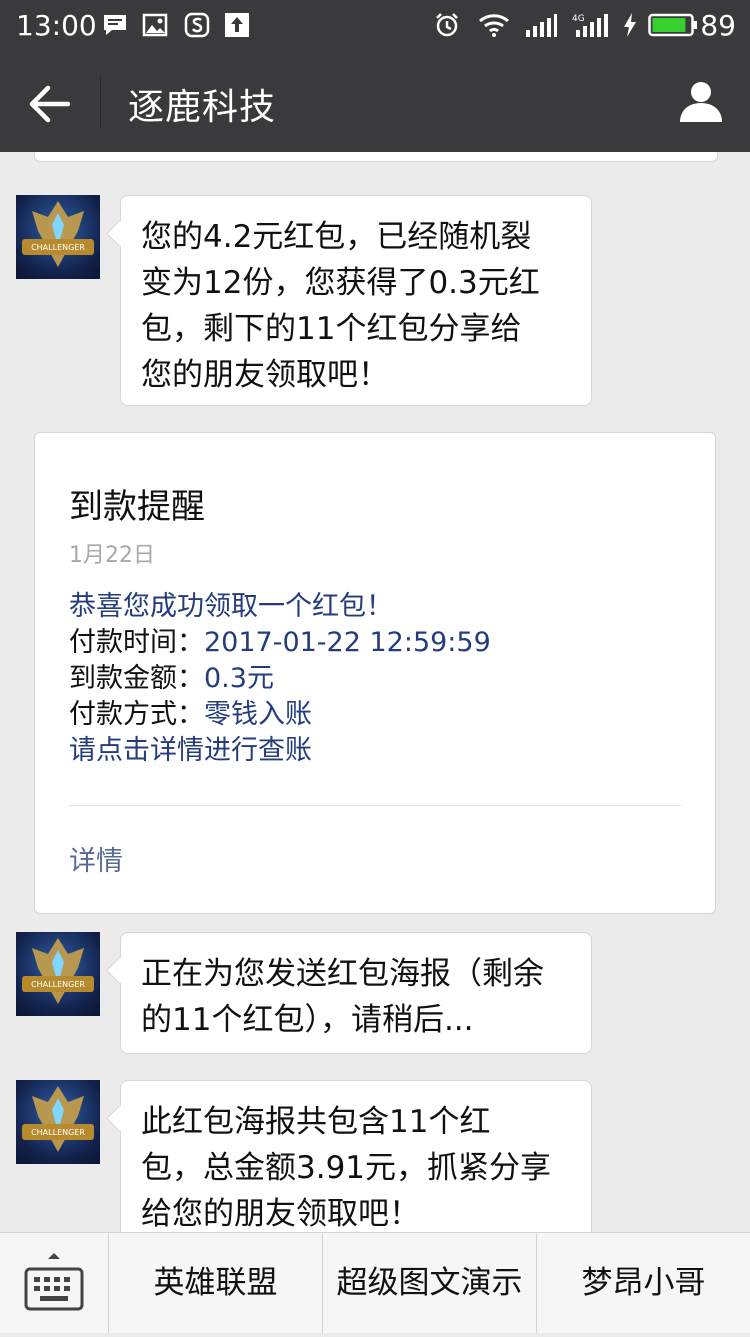 The height and width of the screenshot is (1337, 750). What do you see at coordinates (202, 107) in the screenshot?
I see `page-title: 逐鹿科技` at bounding box center [202, 107].